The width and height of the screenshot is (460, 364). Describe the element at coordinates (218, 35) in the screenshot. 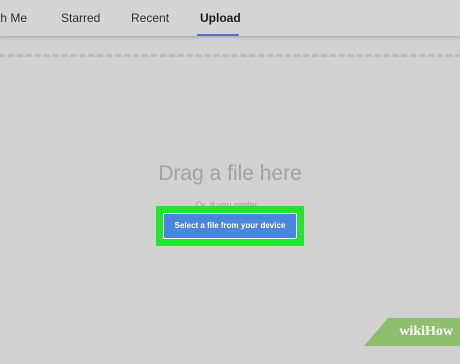

I see `active-tab-indicator` at that location.